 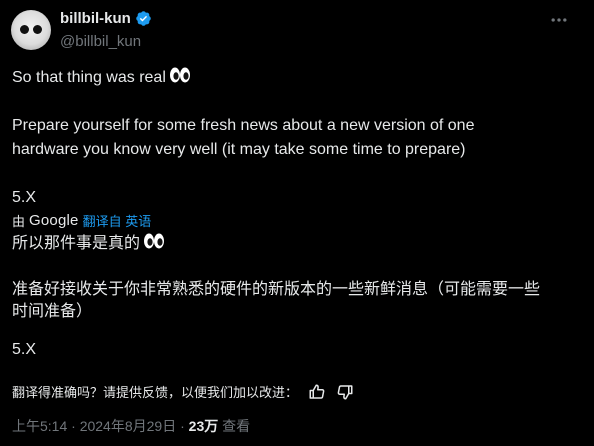 What do you see at coordinates (24, 349) in the screenshot?
I see `translation-line-3: 5.X` at bounding box center [24, 349].